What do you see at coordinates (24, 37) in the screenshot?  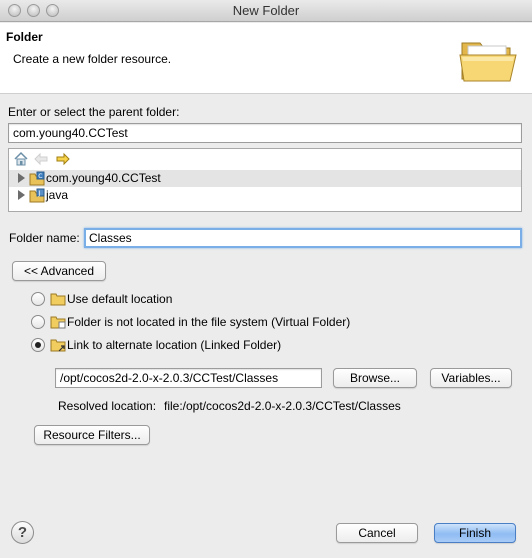 I see `banner-title: Folder` at bounding box center [24, 37].